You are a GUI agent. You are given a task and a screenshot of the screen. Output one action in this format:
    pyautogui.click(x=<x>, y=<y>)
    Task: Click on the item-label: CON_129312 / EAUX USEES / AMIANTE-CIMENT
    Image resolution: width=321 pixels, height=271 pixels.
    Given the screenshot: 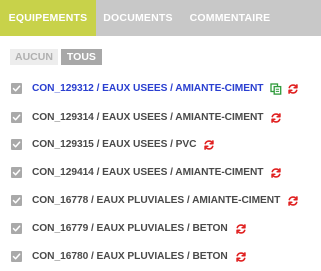 What is the action you would take?
    pyautogui.click(x=147, y=88)
    